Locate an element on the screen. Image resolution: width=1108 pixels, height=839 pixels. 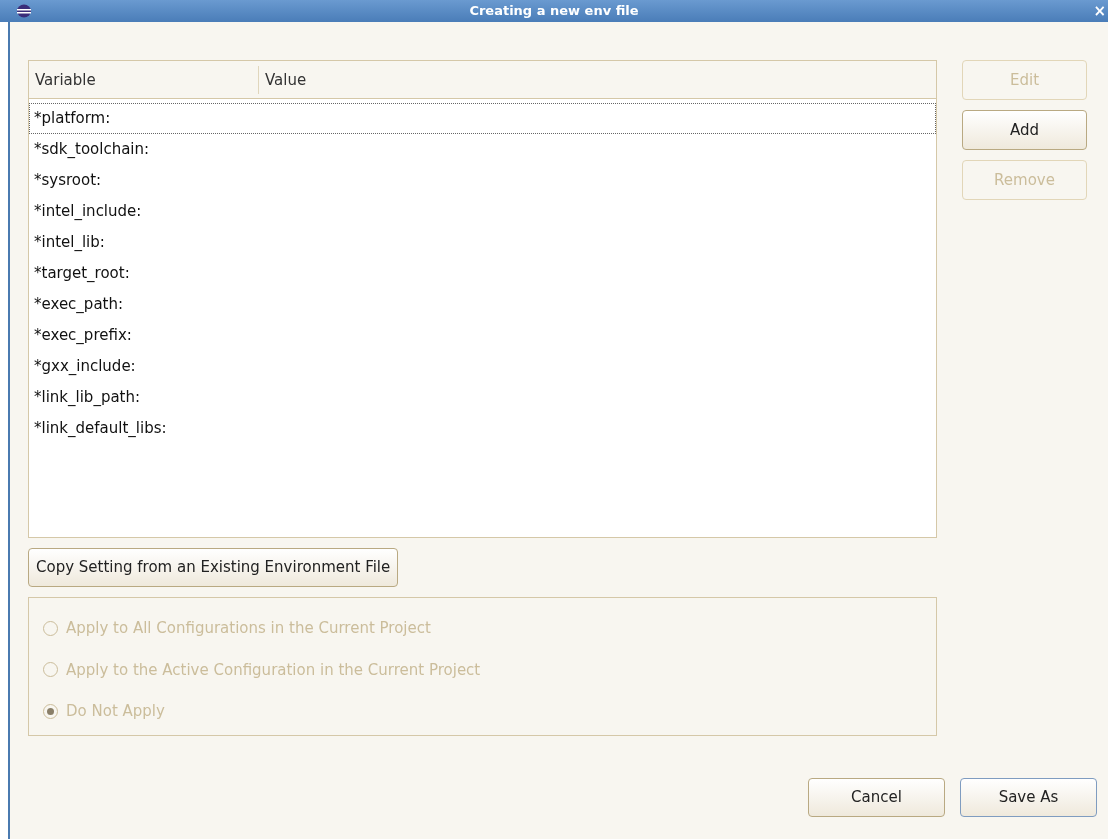
close-button: × is located at coordinates (1099, 11).